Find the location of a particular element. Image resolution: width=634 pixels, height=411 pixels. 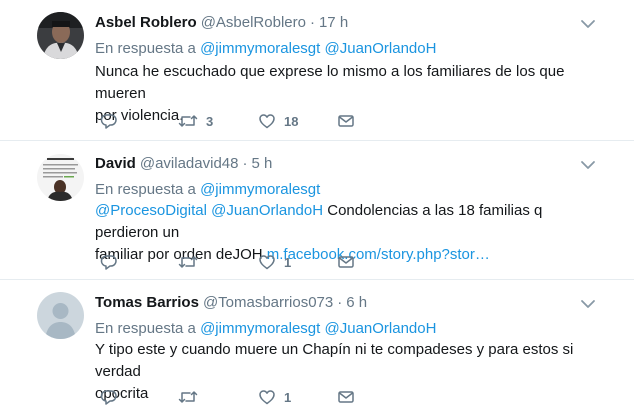

author-handle: @AsbelRoblero is located at coordinates (253, 22).